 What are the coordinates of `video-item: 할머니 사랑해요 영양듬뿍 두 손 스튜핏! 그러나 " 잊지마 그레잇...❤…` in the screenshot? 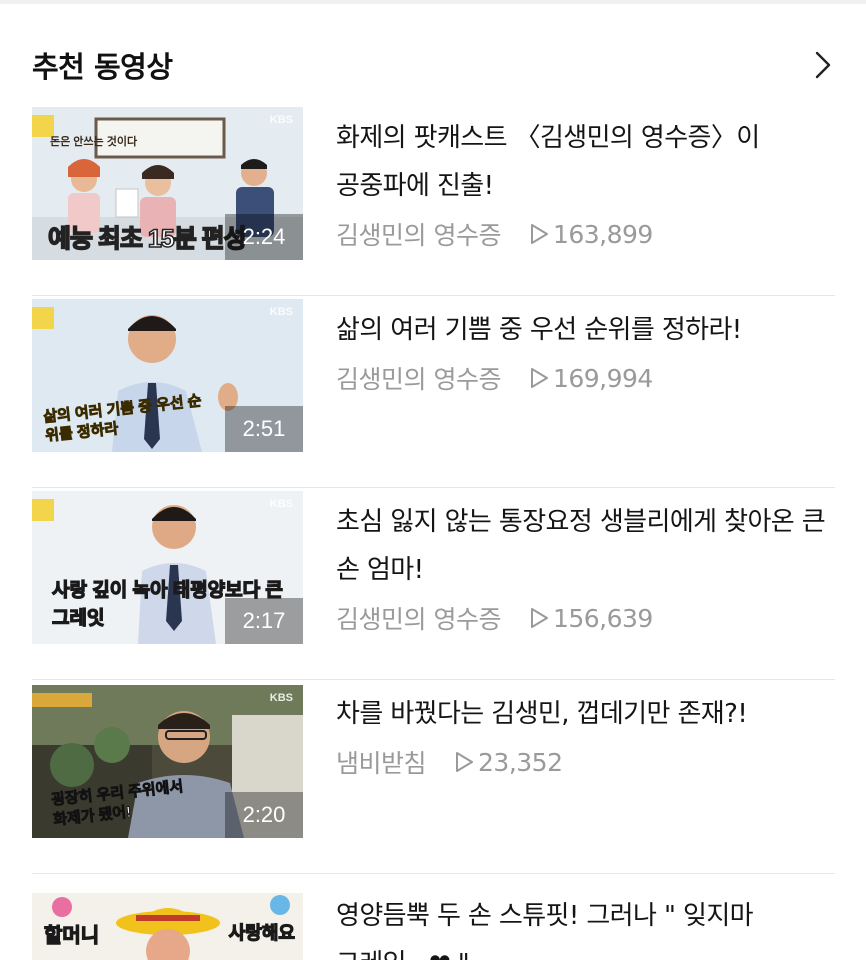 It's located at (433, 917).